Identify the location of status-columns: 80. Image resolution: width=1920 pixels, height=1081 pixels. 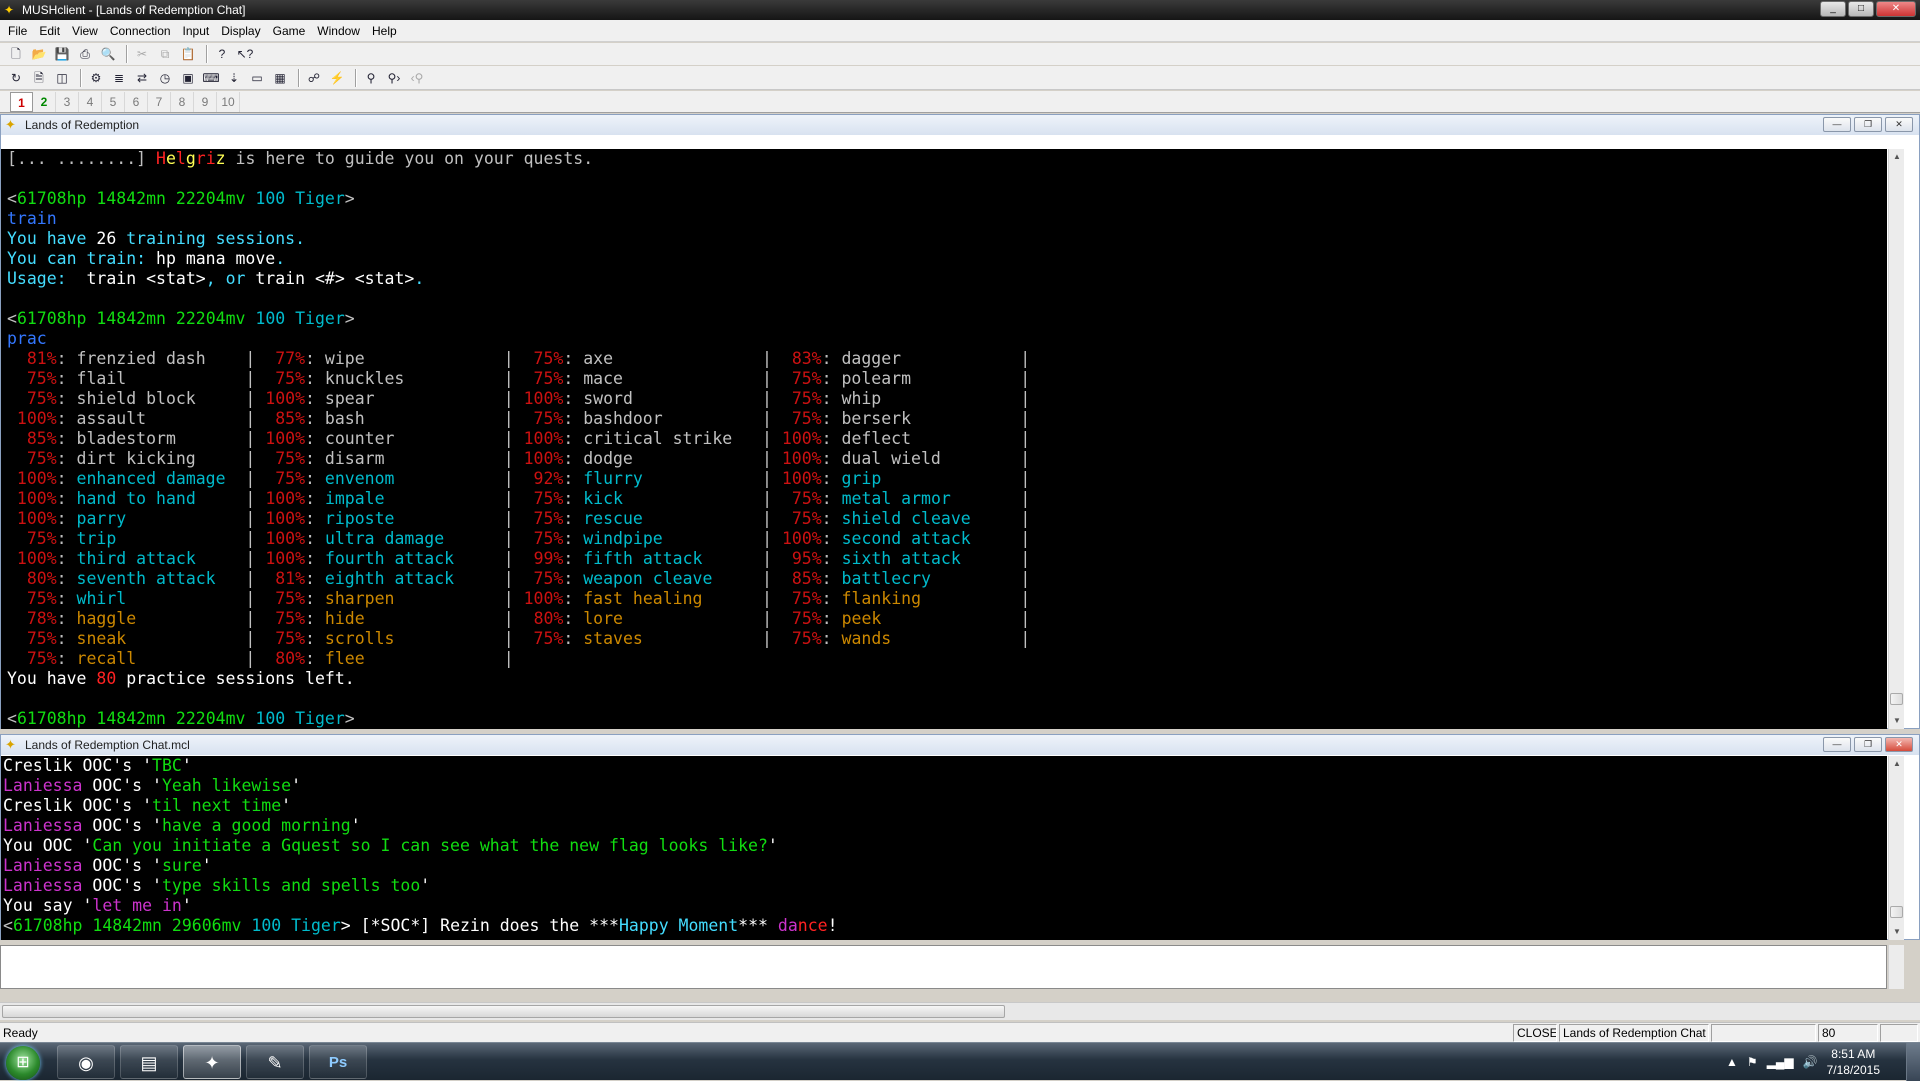
(1848, 1033).